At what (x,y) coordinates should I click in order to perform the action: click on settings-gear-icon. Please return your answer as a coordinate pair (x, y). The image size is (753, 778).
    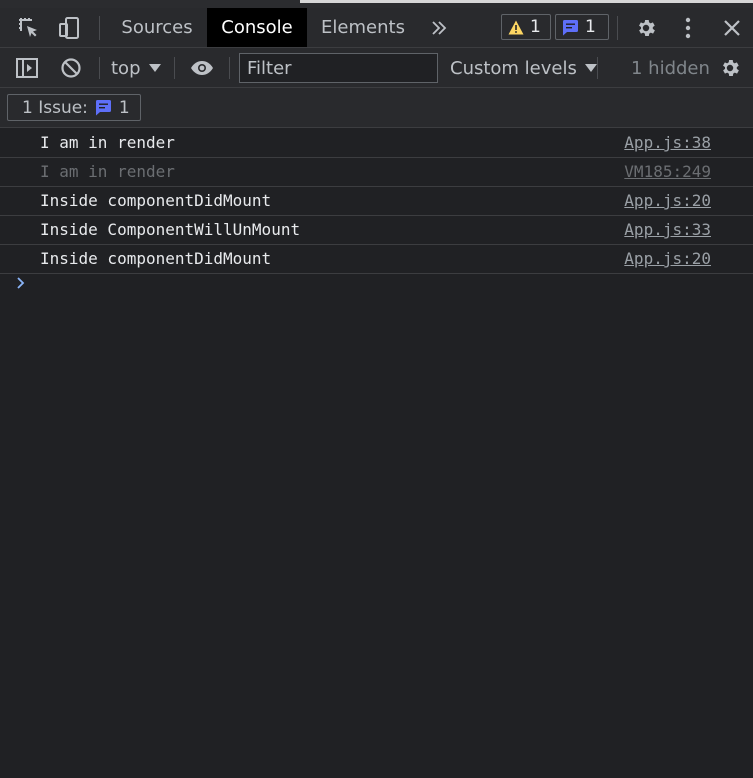
    Looking at the image, I should click on (646, 28).